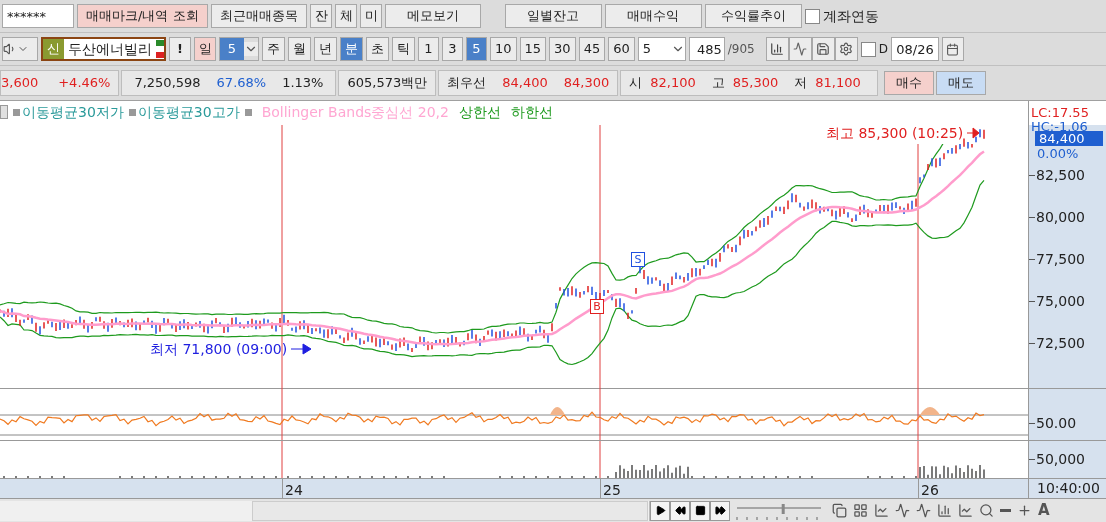 The height and width of the screenshot is (522, 1106). What do you see at coordinates (783, 508) in the screenshot?
I see `speed-slider-thumb` at bounding box center [783, 508].